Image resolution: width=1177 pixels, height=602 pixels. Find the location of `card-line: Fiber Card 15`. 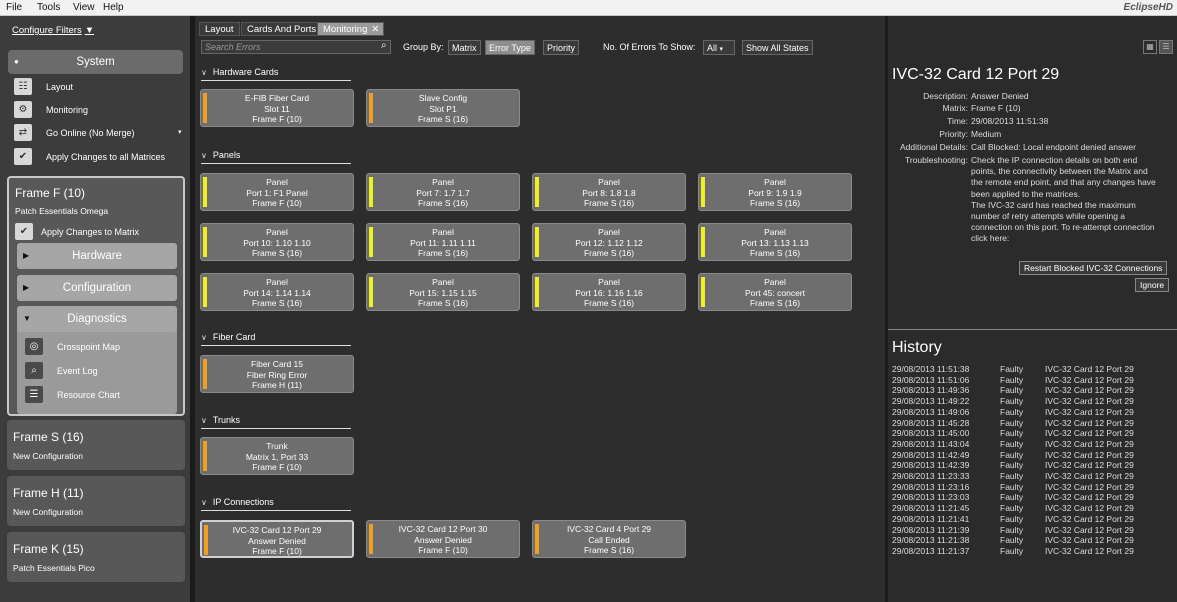

card-line: Fiber Card 15 is located at coordinates (277, 364).